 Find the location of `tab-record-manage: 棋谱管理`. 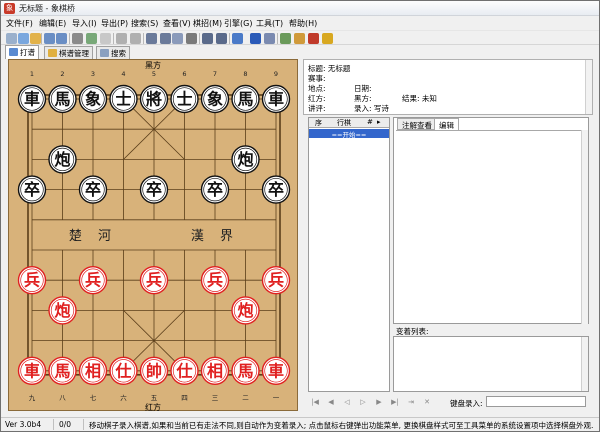

tab-record-manage: 棋谱管理 is located at coordinates (68, 52).